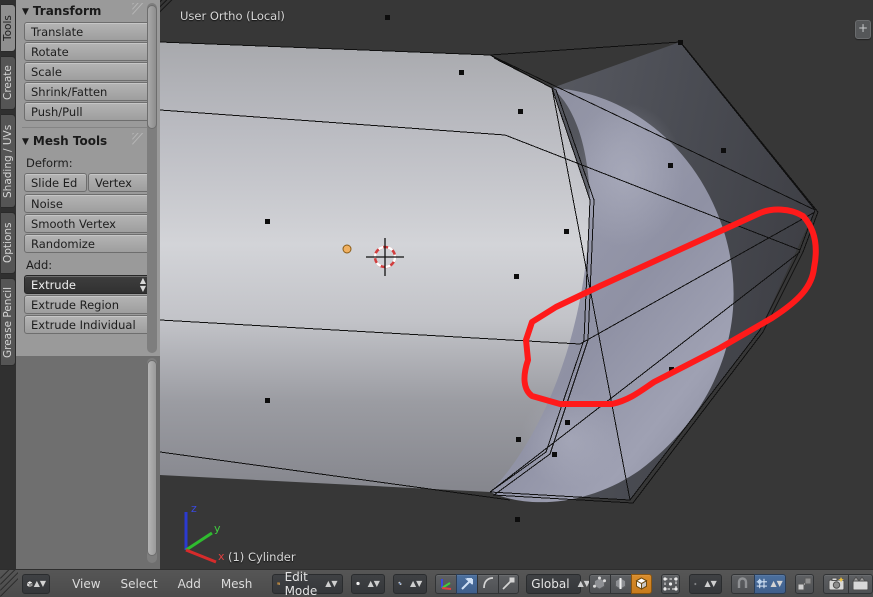 This screenshot has height=597, width=873. I want to click on rotate-arc-icon, so click(487, 583).